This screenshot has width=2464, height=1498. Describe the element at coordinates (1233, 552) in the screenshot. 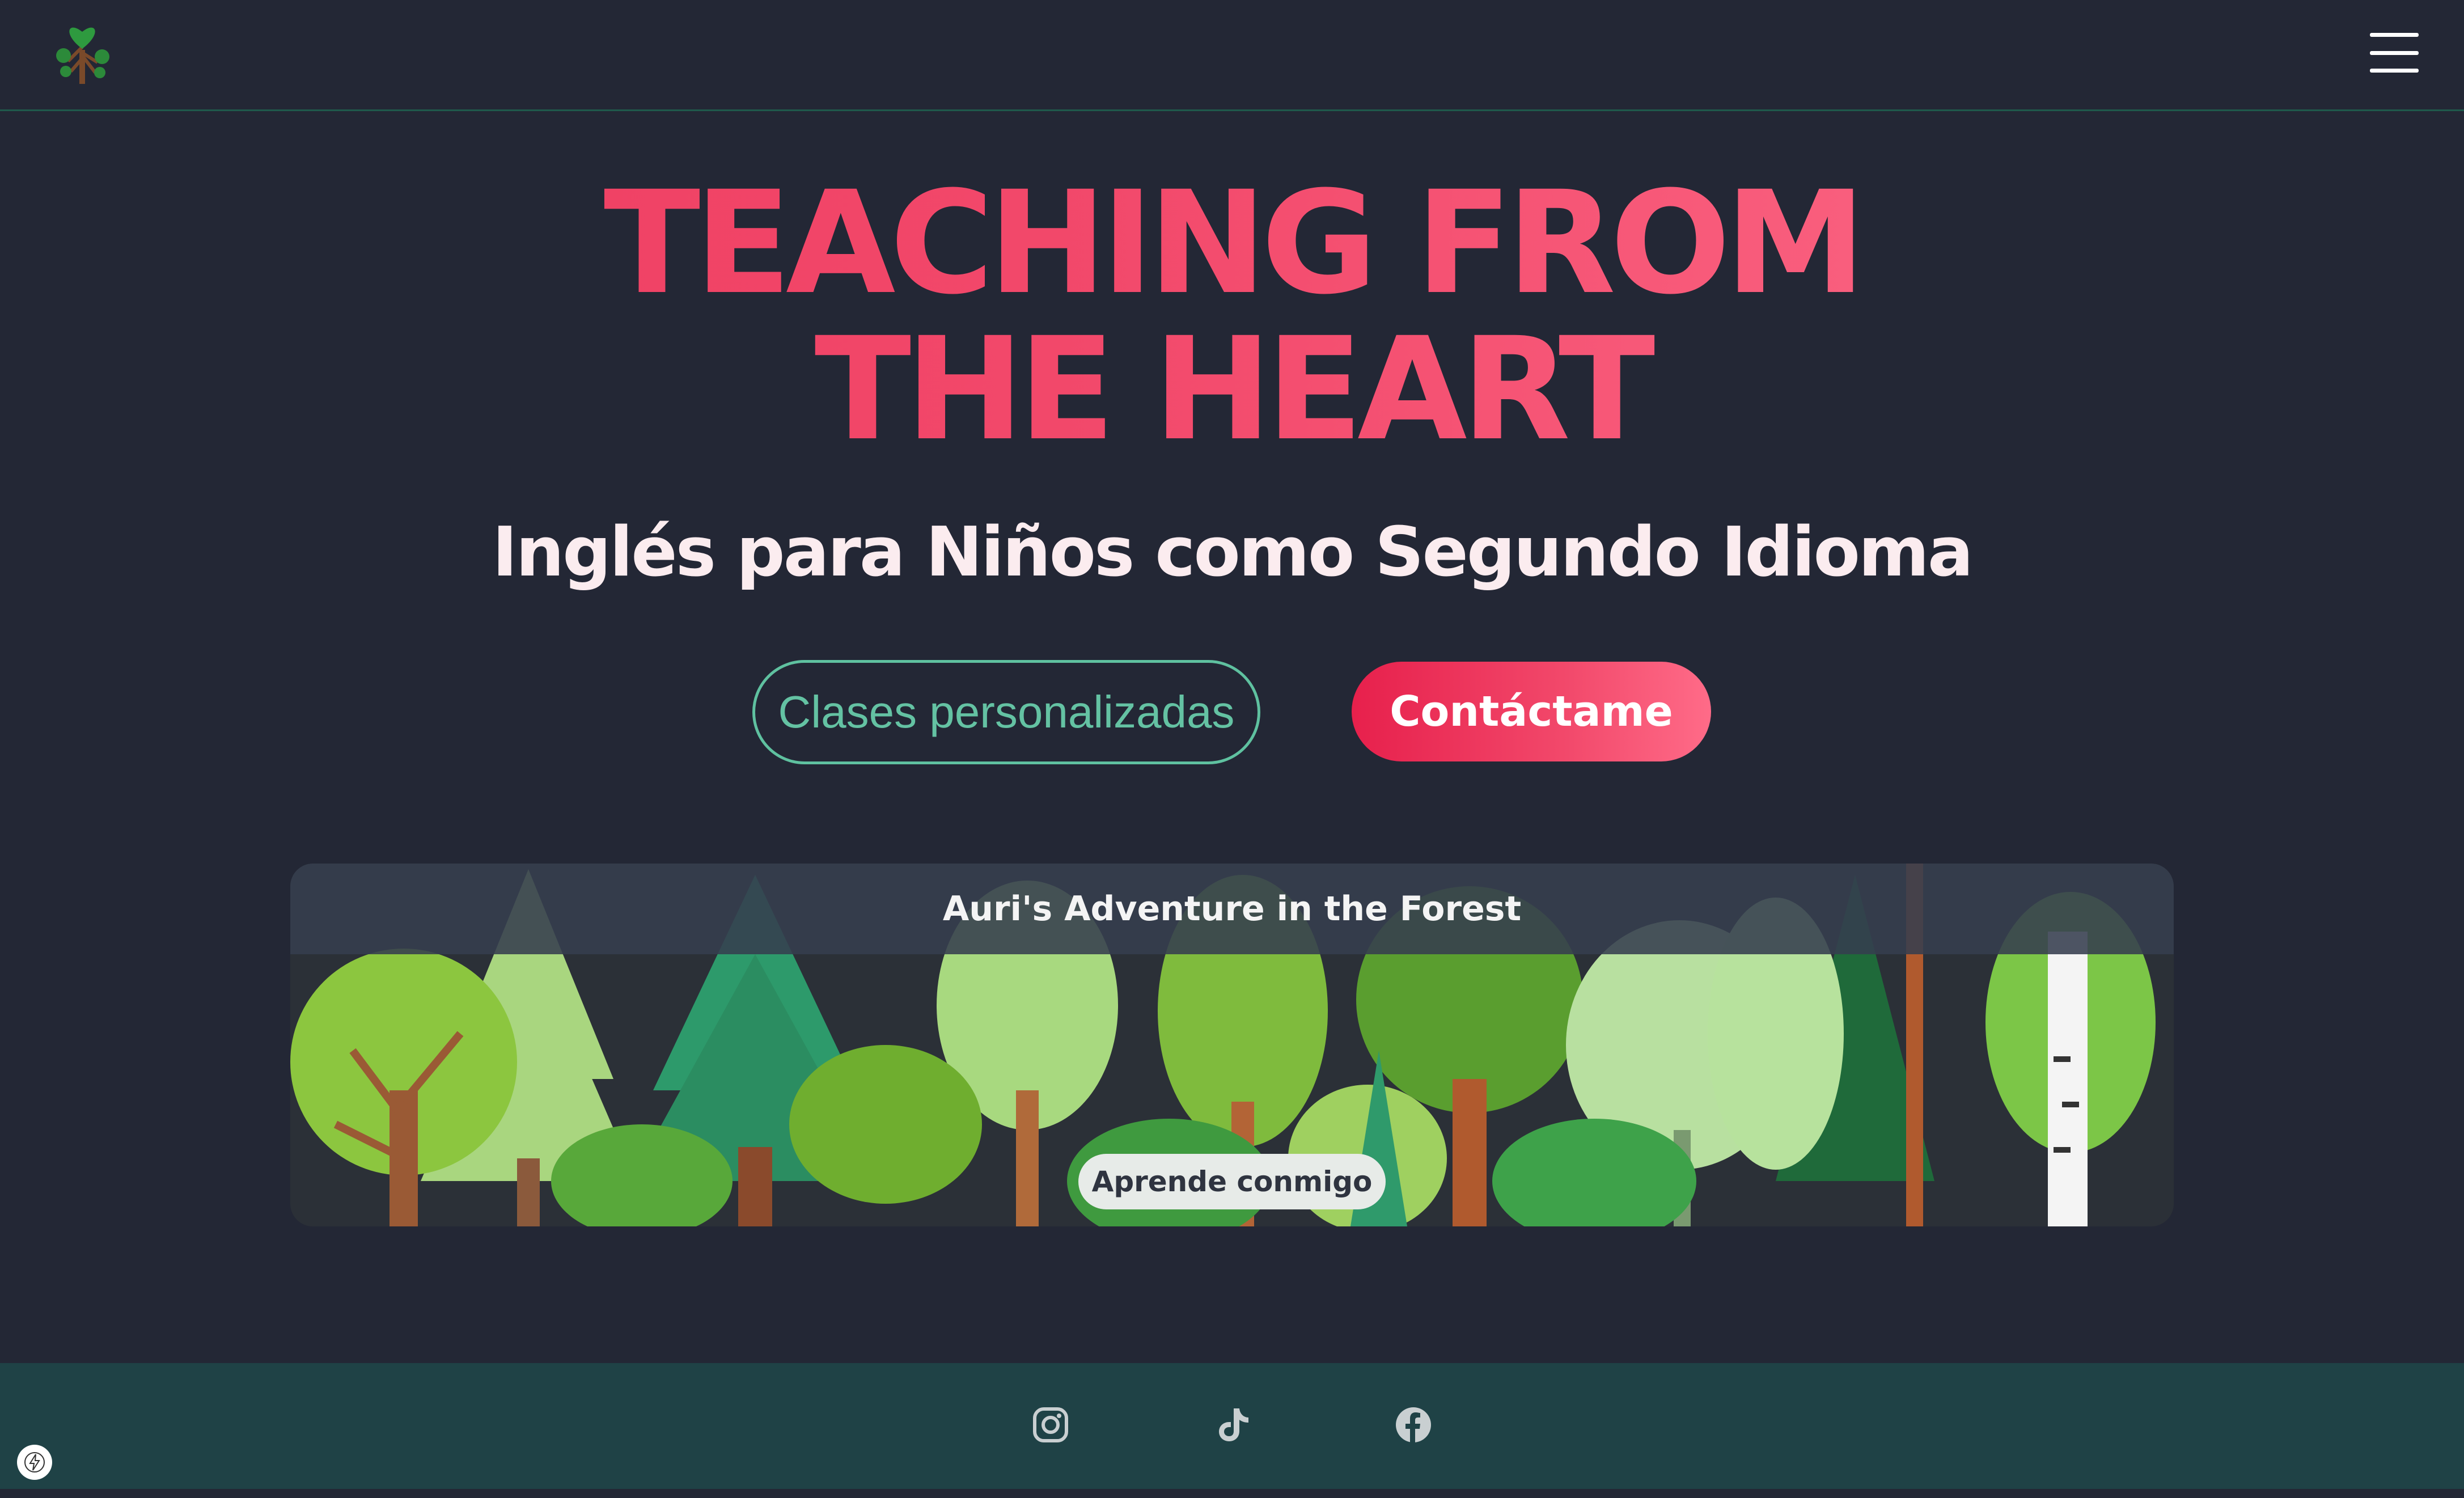

I see `hero-subtitle: Inglés para Niños como Segundo Idioma` at that location.